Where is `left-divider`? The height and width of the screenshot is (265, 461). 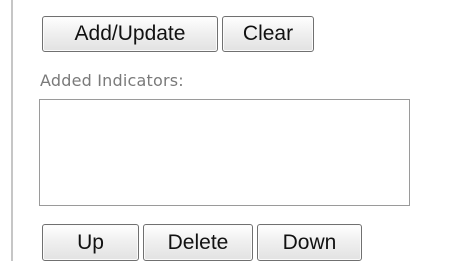
left-divider is located at coordinates (12, 130).